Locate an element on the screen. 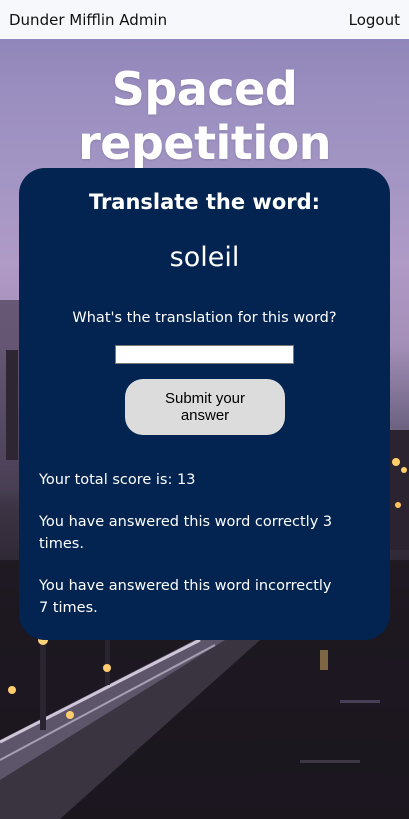  submit-answer-button: Submit your answer is located at coordinates (205, 407).